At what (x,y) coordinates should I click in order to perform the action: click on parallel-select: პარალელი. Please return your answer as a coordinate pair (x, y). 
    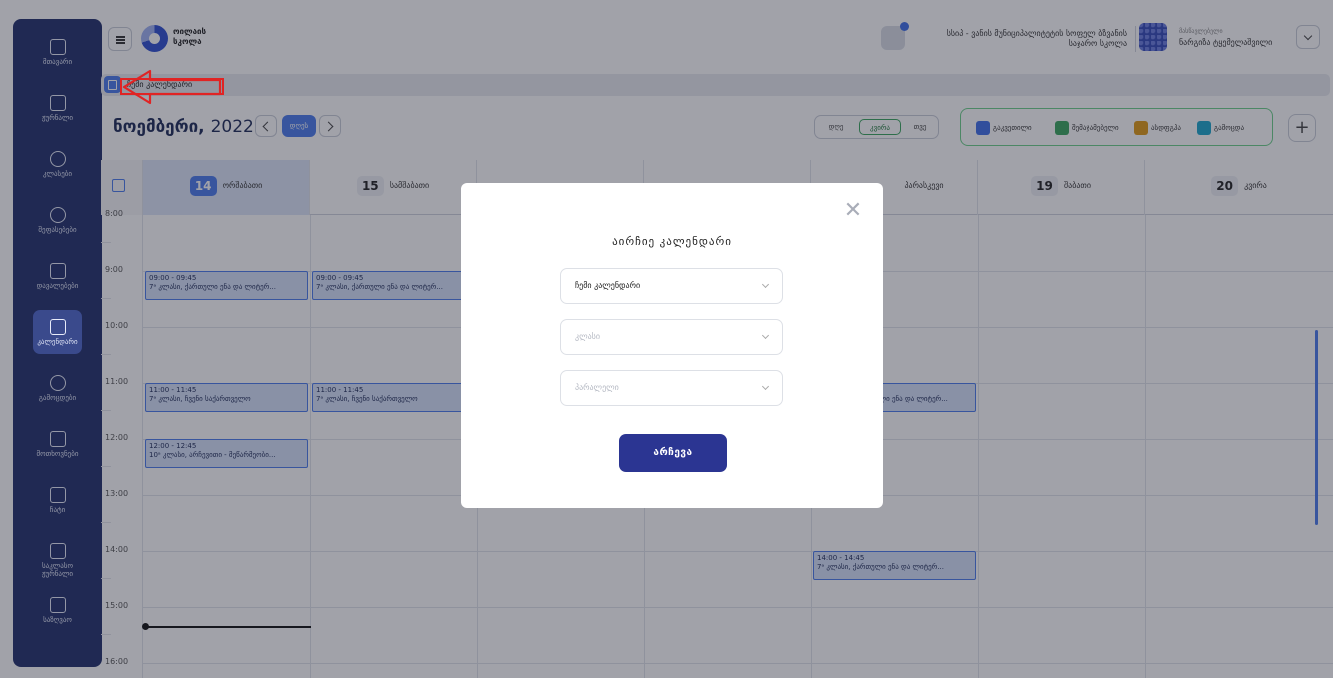
    Looking at the image, I should click on (671, 388).